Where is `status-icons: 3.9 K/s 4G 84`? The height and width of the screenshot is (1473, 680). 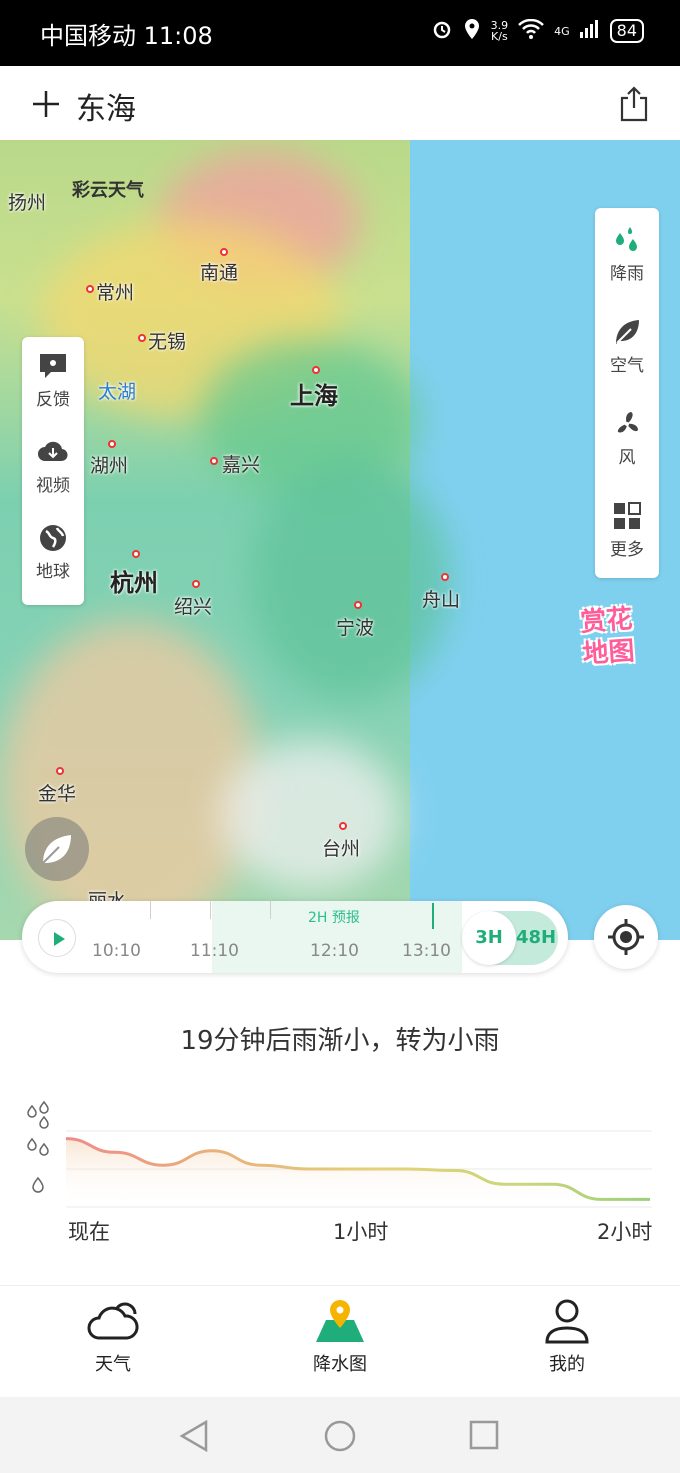 status-icons: 3.9 K/s 4G 84 is located at coordinates (537, 31).